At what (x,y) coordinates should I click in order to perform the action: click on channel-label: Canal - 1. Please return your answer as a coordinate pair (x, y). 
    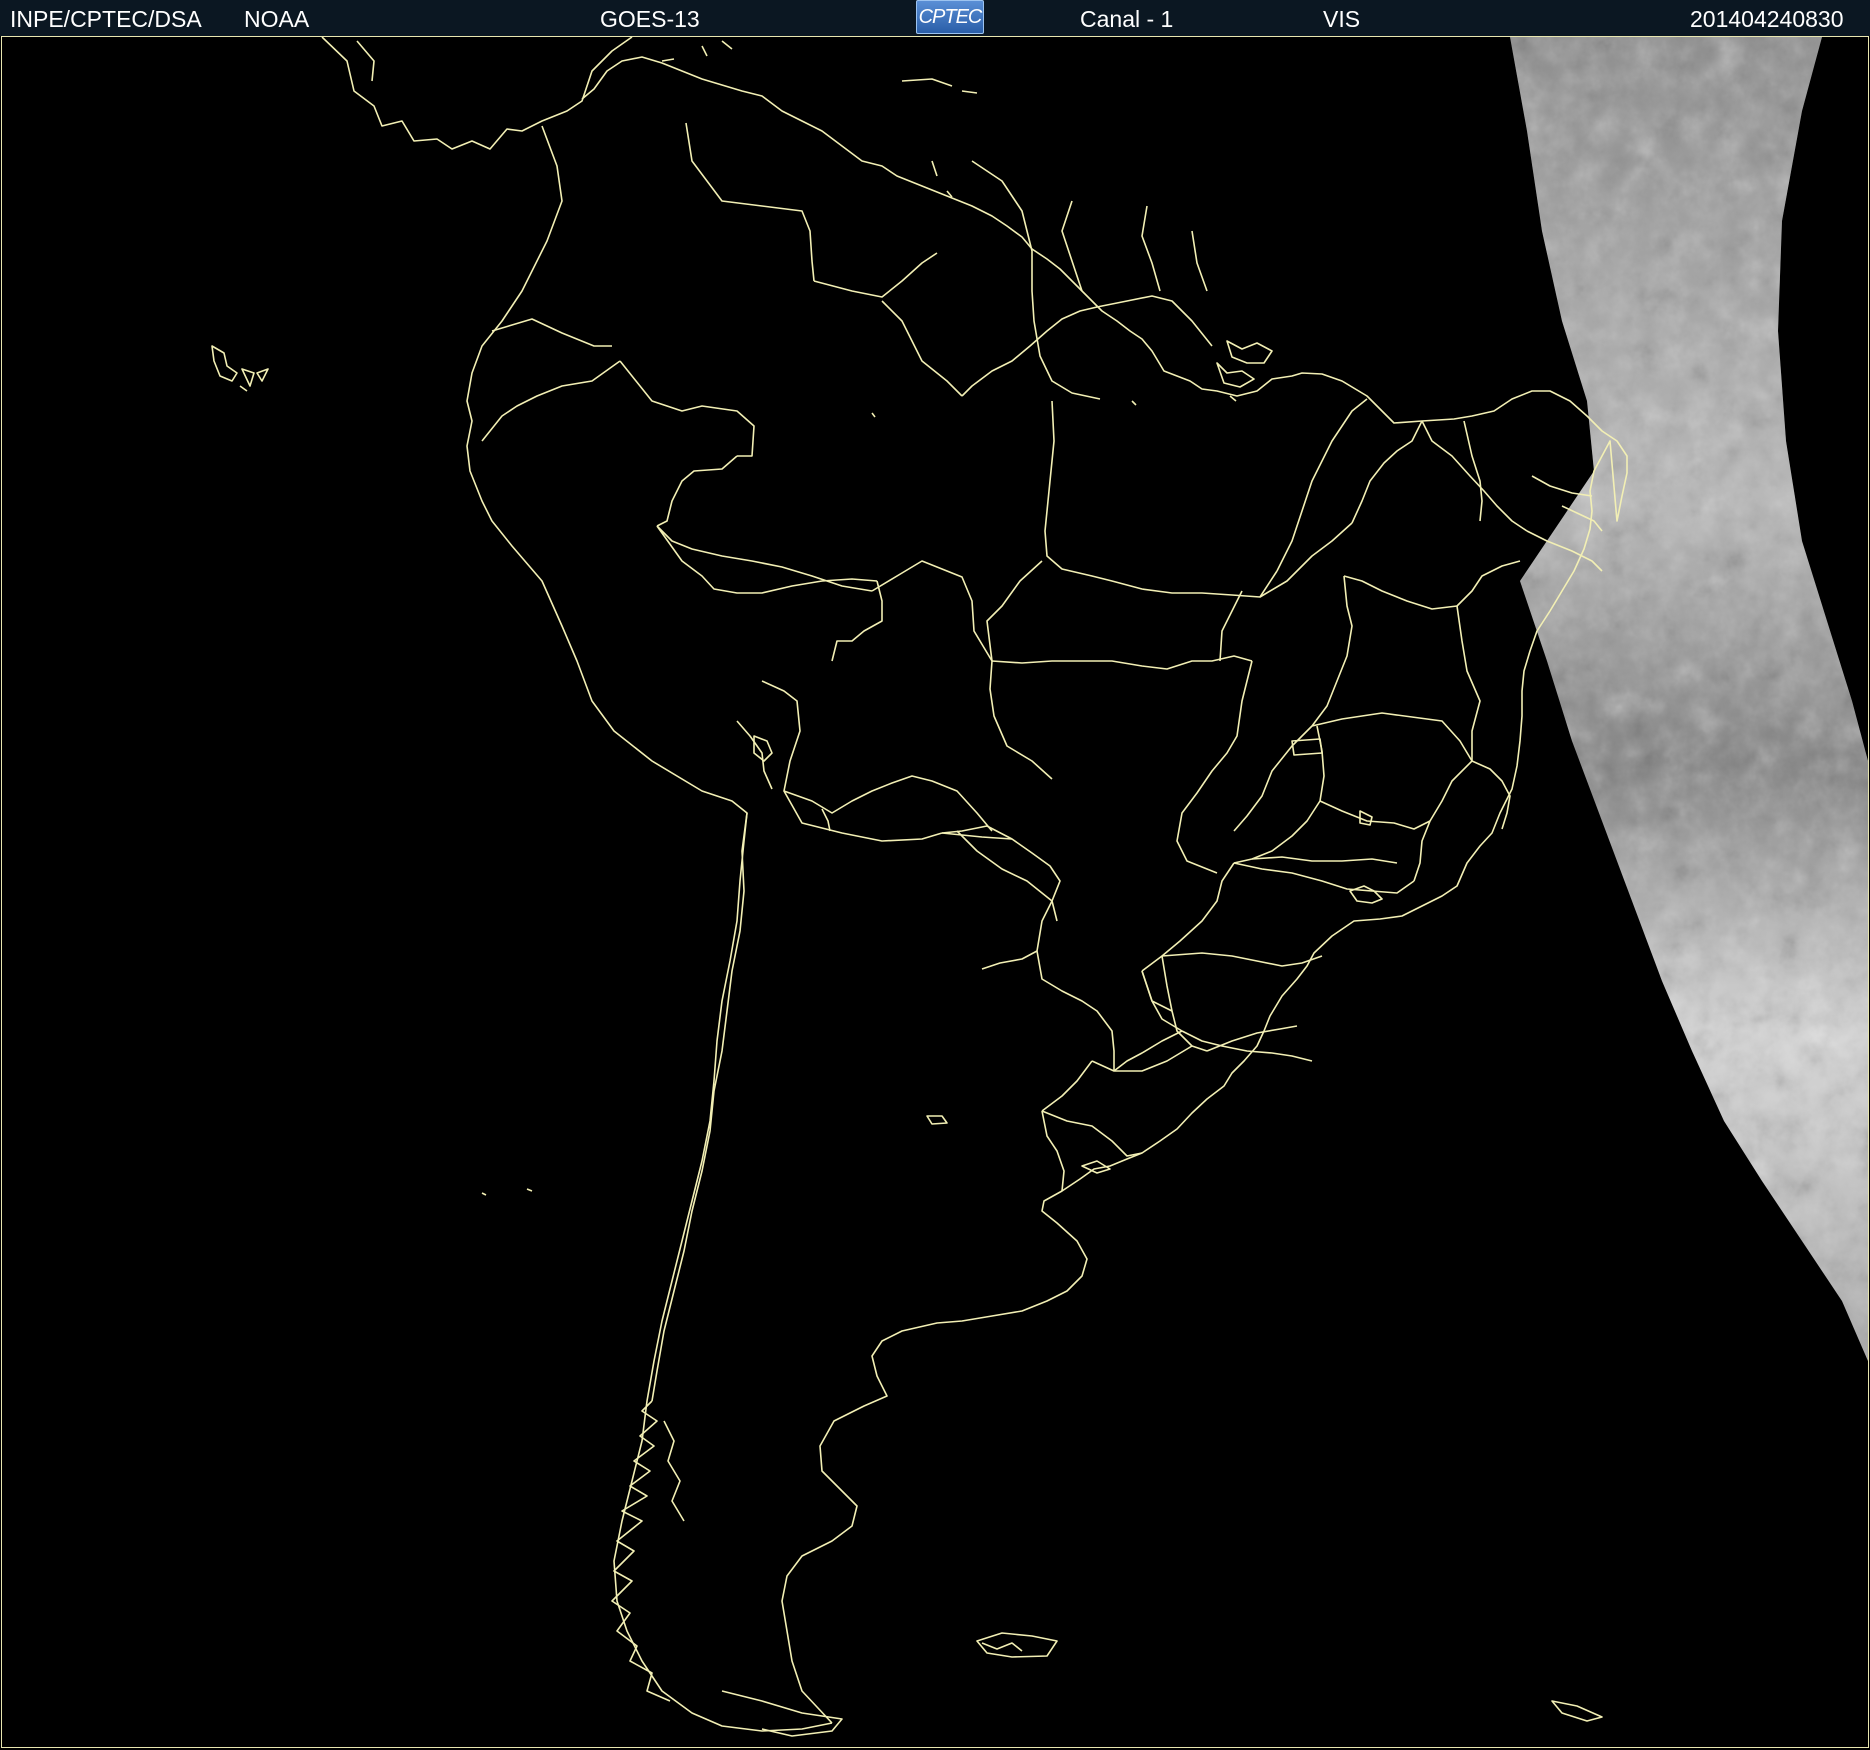
    Looking at the image, I should click on (1127, 19).